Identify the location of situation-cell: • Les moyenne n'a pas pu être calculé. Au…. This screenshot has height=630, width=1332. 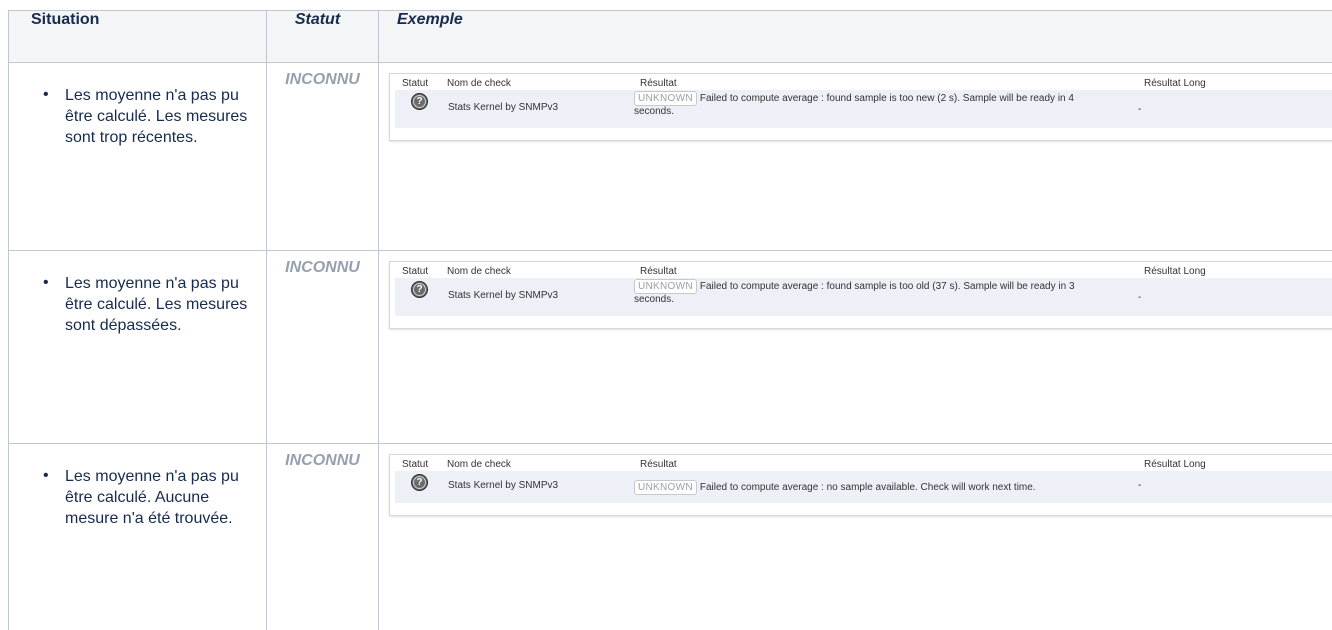
(138, 537).